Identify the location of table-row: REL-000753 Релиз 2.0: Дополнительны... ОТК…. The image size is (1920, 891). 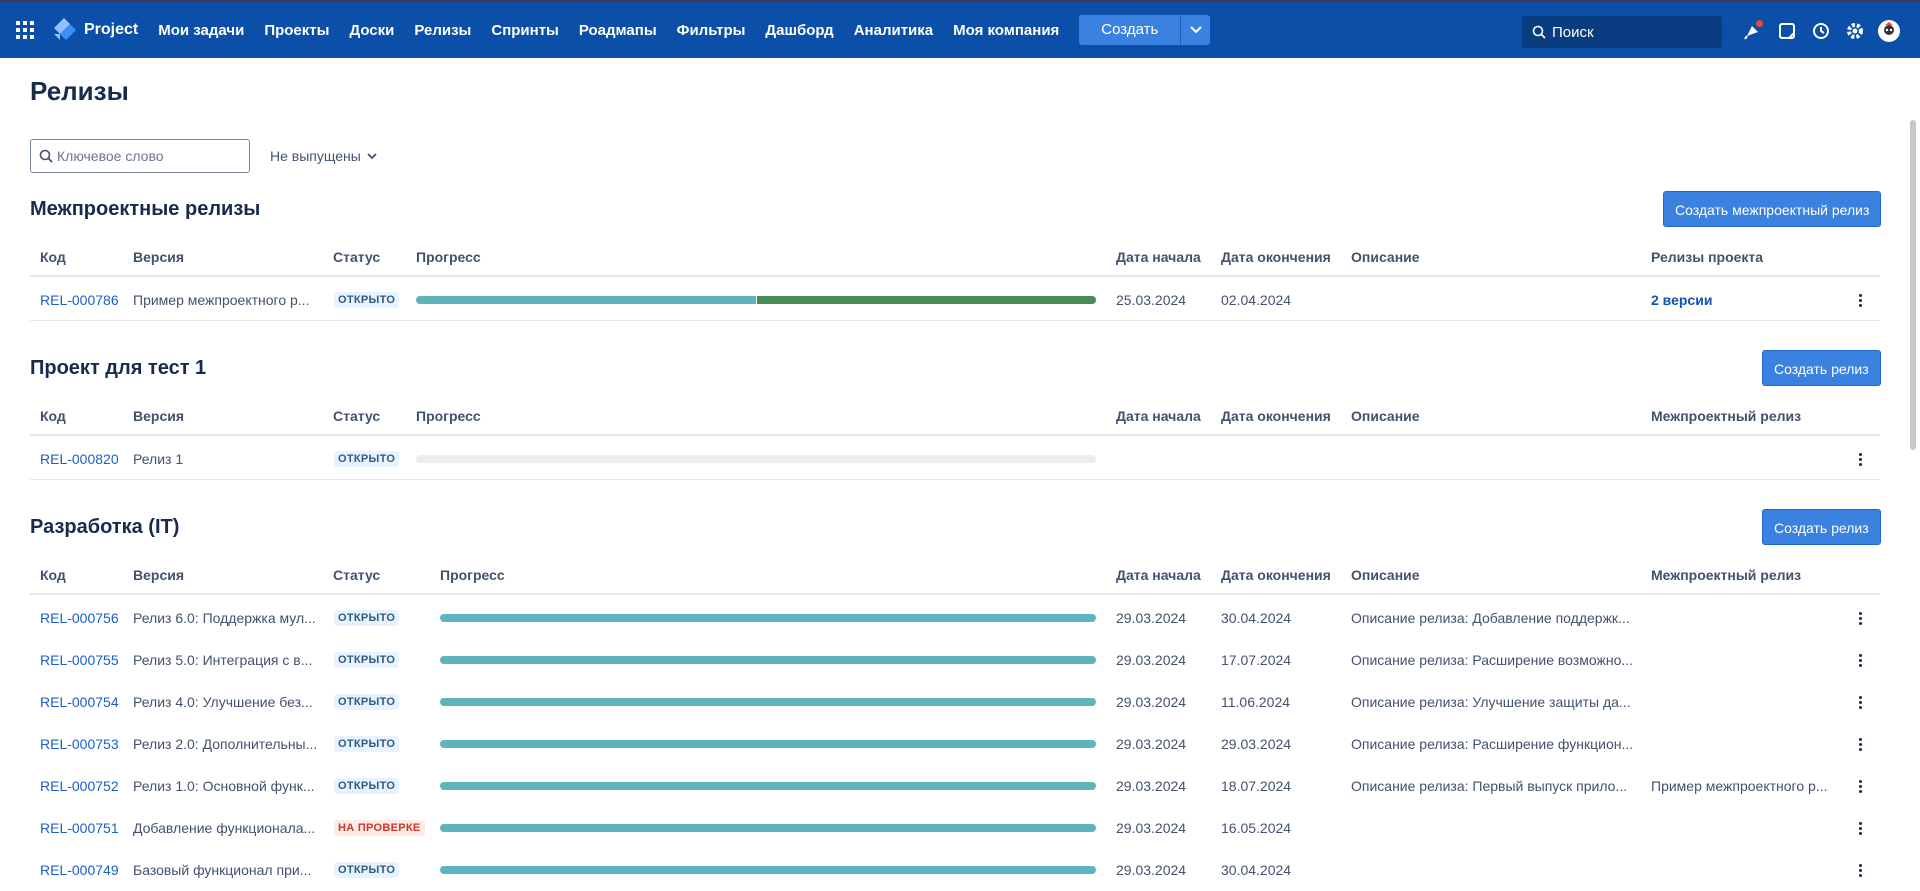
(955, 744).